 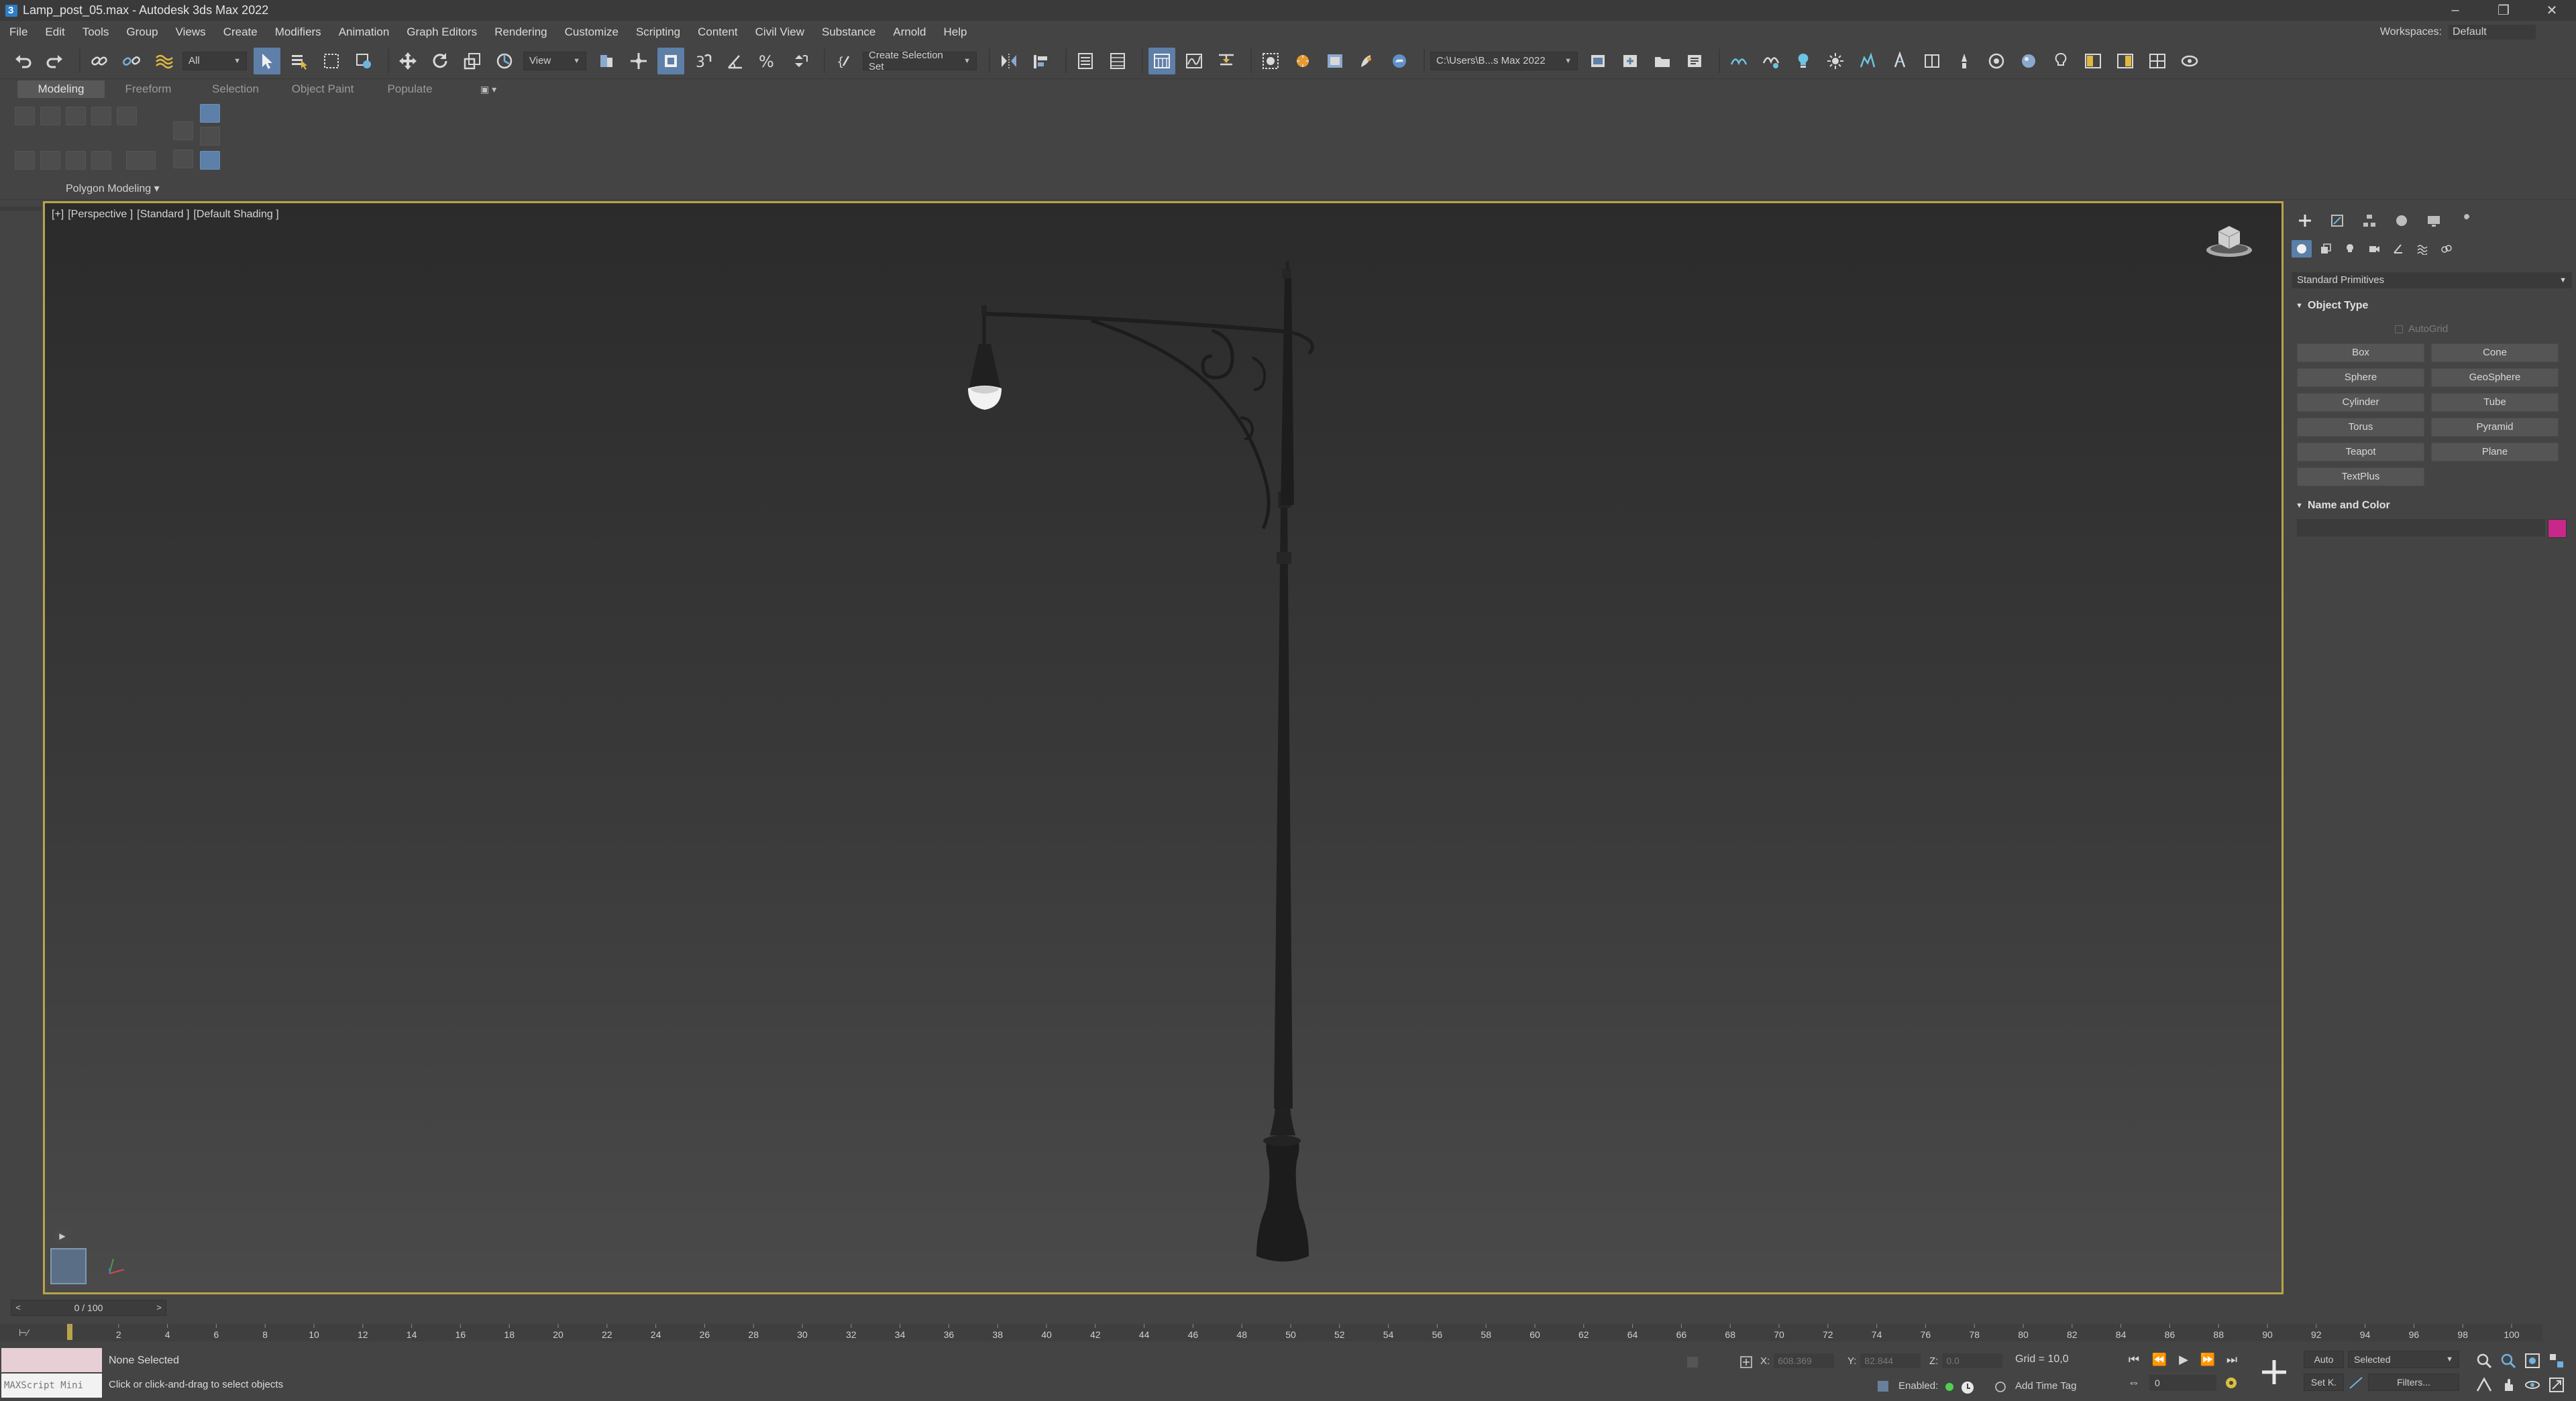 What do you see at coordinates (2495, 377) in the screenshot?
I see `geosphere-button: GeoSphere` at bounding box center [2495, 377].